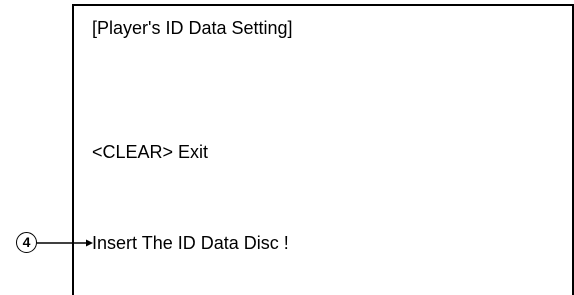 The height and width of the screenshot is (295, 574). Describe the element at coordinates (192, 28) in the screenshot. I see `screen-title: [Player's ID Data Setting]` at that location.